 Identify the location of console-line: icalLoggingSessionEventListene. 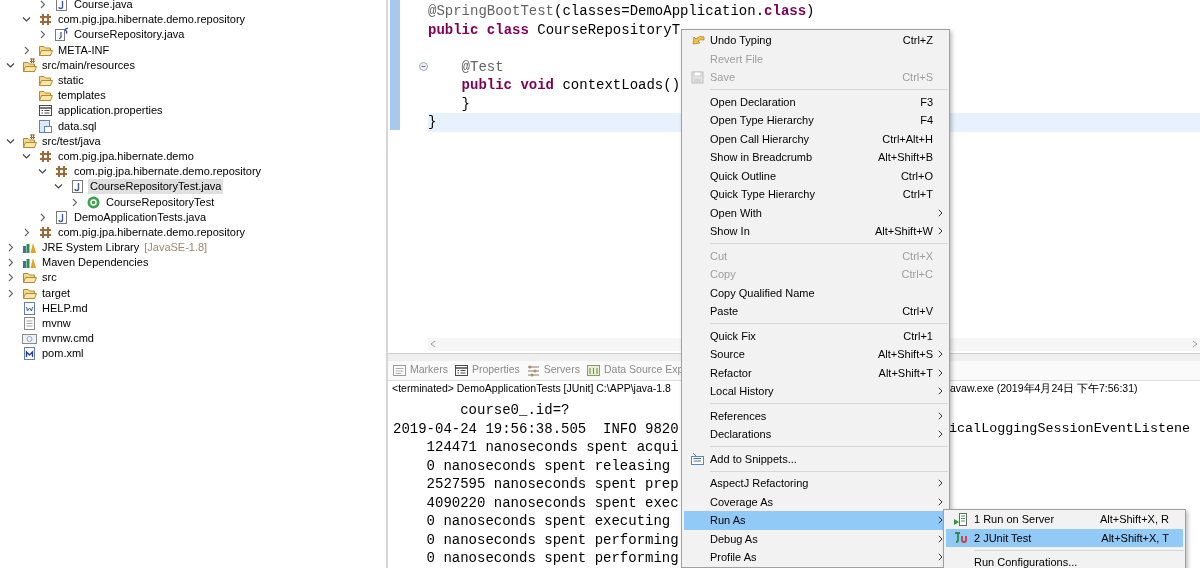
(1070, 429).